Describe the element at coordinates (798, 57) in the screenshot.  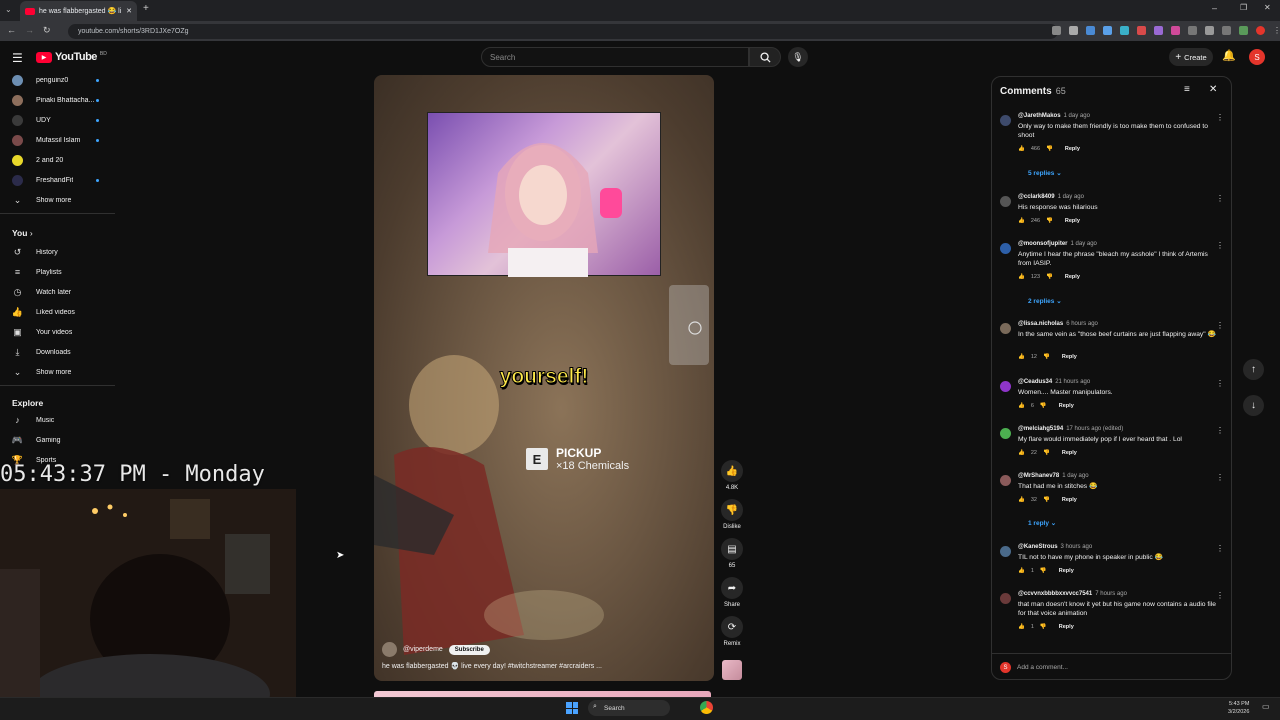
I see `voice-search-button: 🎙` at that location.